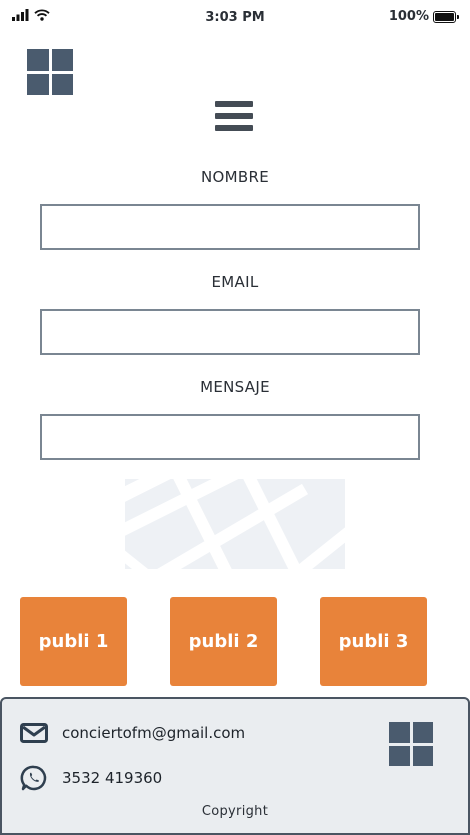  Describe the element at coordinates (373, 641) in the screenshot. I see `publi-3-button: publi 3` at that location.